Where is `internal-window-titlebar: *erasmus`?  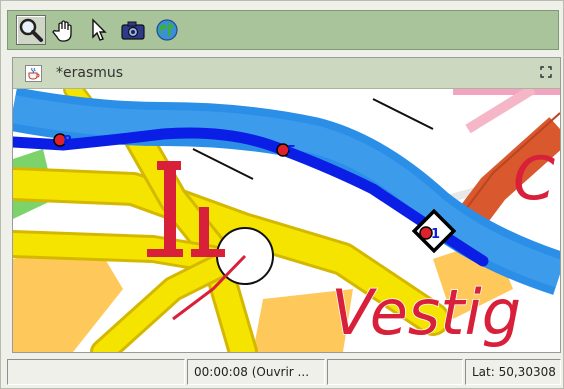
internal-window-titlebar: *erasmus is located at coordinates (286, 73).